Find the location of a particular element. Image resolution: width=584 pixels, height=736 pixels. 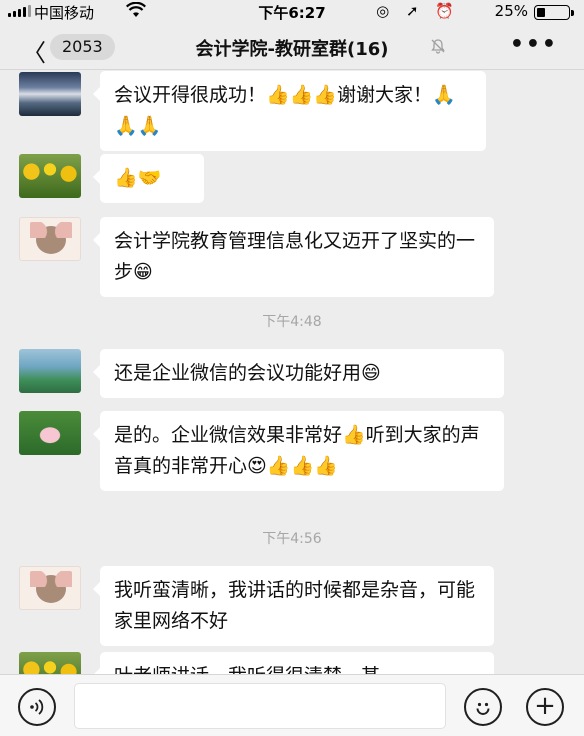

status-bar: 中国移动 下午6:27 ◎ ➚ ⏰ 25% is located at coordinates (292, 12).